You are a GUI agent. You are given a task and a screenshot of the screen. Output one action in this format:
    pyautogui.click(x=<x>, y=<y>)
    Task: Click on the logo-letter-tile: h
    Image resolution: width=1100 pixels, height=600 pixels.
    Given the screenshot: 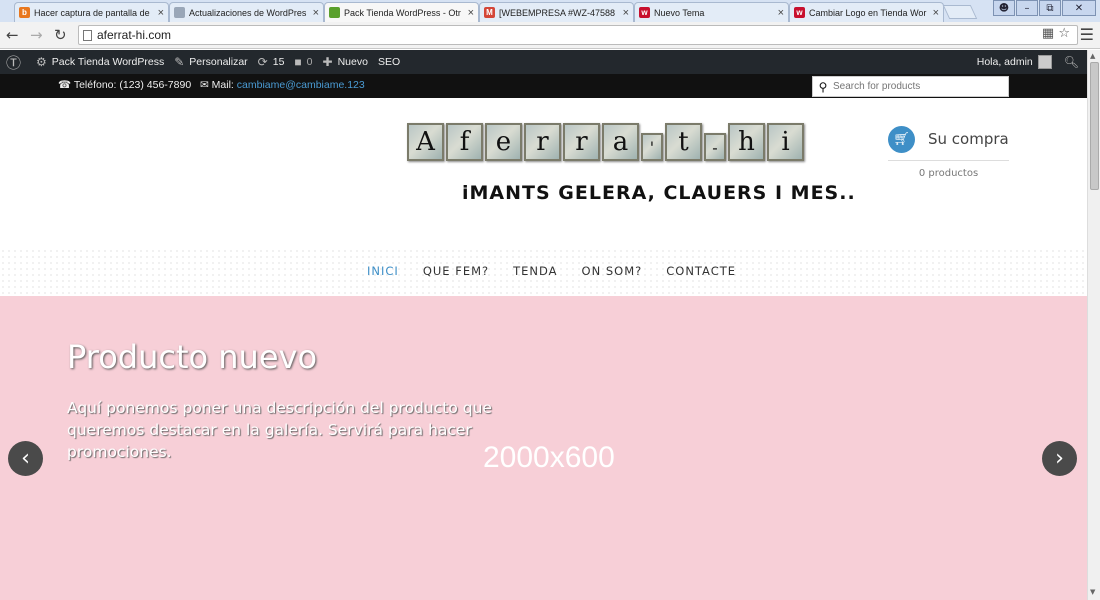 What is the action you would take?
    pyautogui.click(x=746, y=142)
    